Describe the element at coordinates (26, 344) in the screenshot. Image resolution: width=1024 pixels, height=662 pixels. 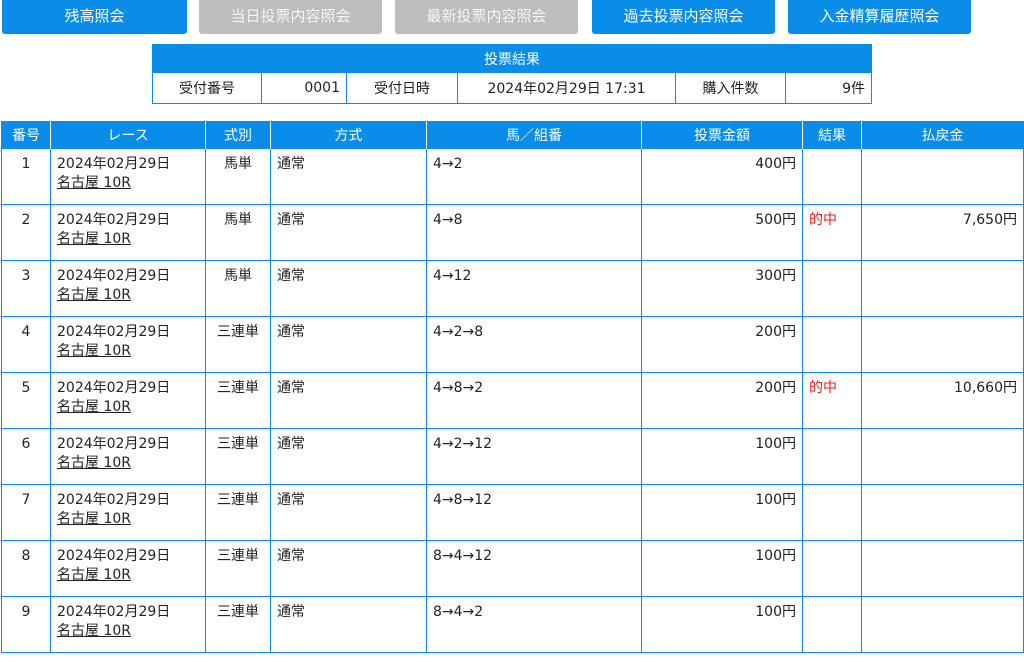
I see `row-no: 4` at that location.